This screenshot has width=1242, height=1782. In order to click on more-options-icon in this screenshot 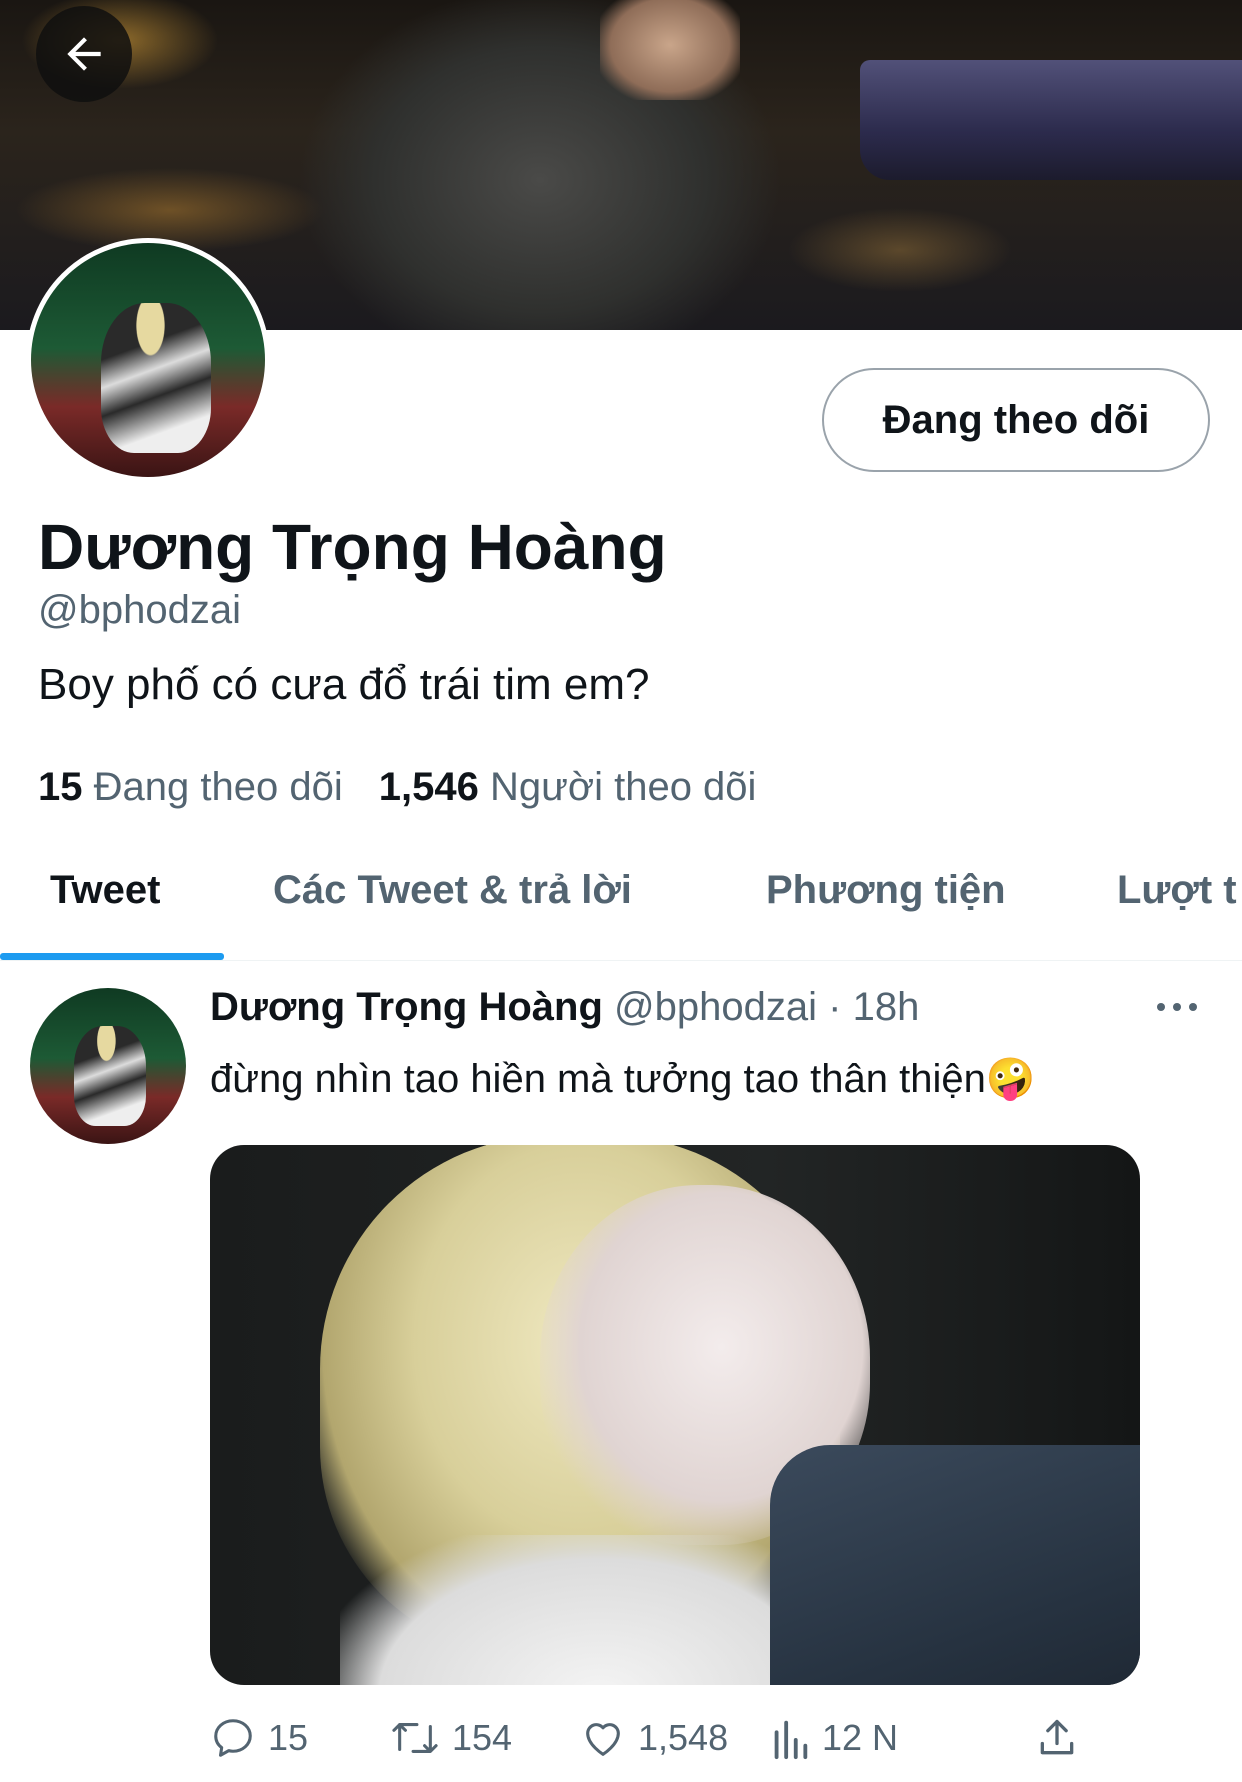, I will do `click(1177, 1007)`.